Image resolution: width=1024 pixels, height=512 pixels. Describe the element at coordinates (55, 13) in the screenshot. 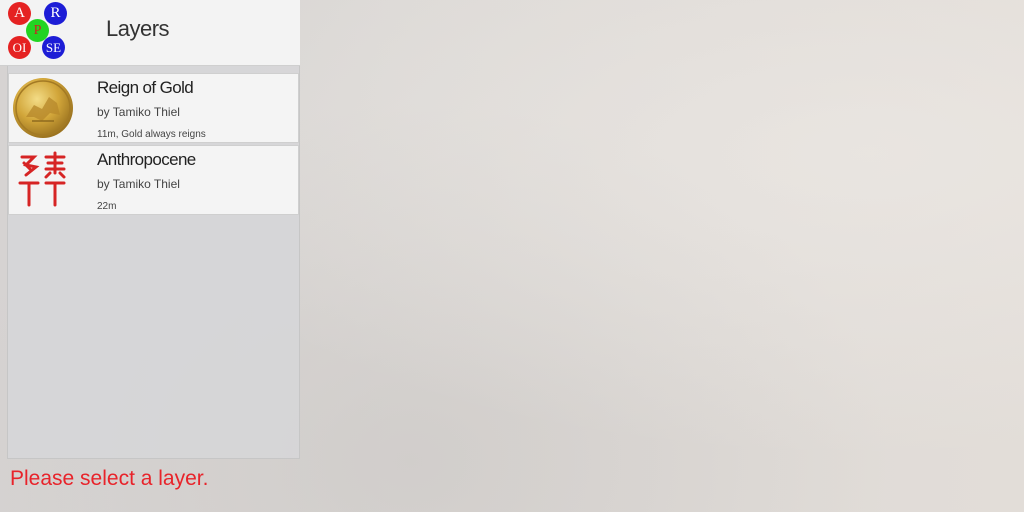

I see `logo-letter-r: R` at that location.